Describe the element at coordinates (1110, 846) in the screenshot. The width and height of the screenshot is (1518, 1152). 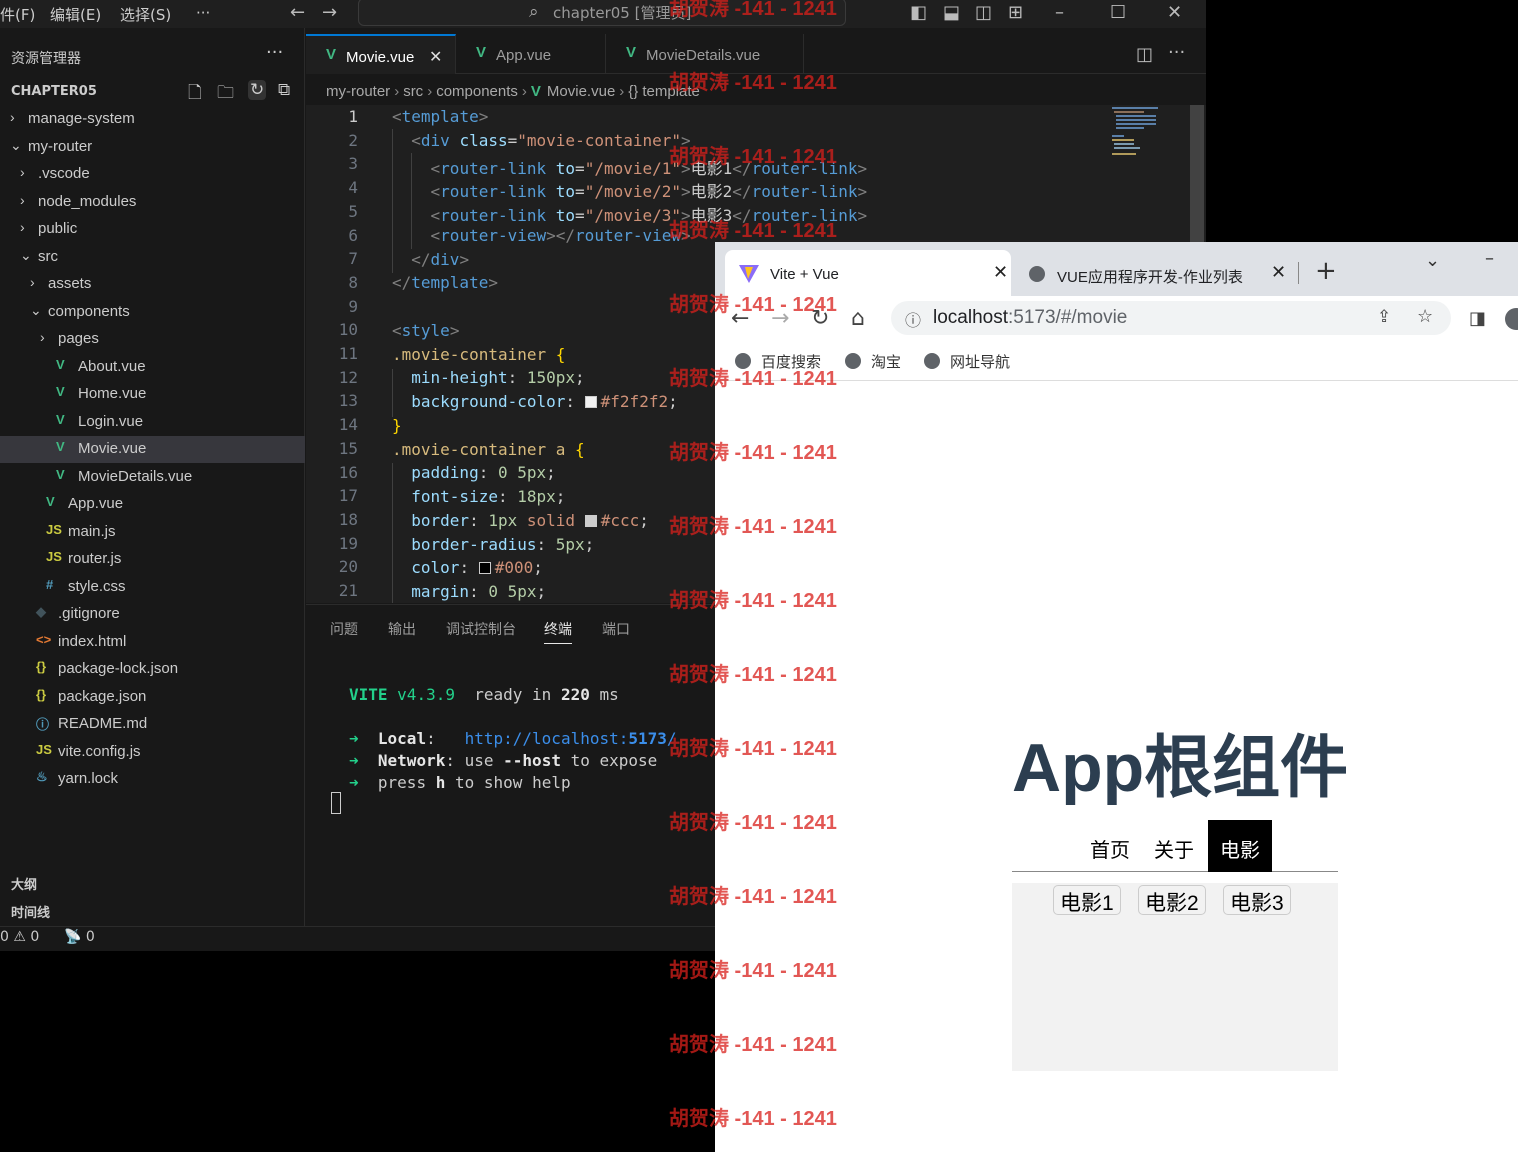
I see `nav-link-home: 首页` at that location.